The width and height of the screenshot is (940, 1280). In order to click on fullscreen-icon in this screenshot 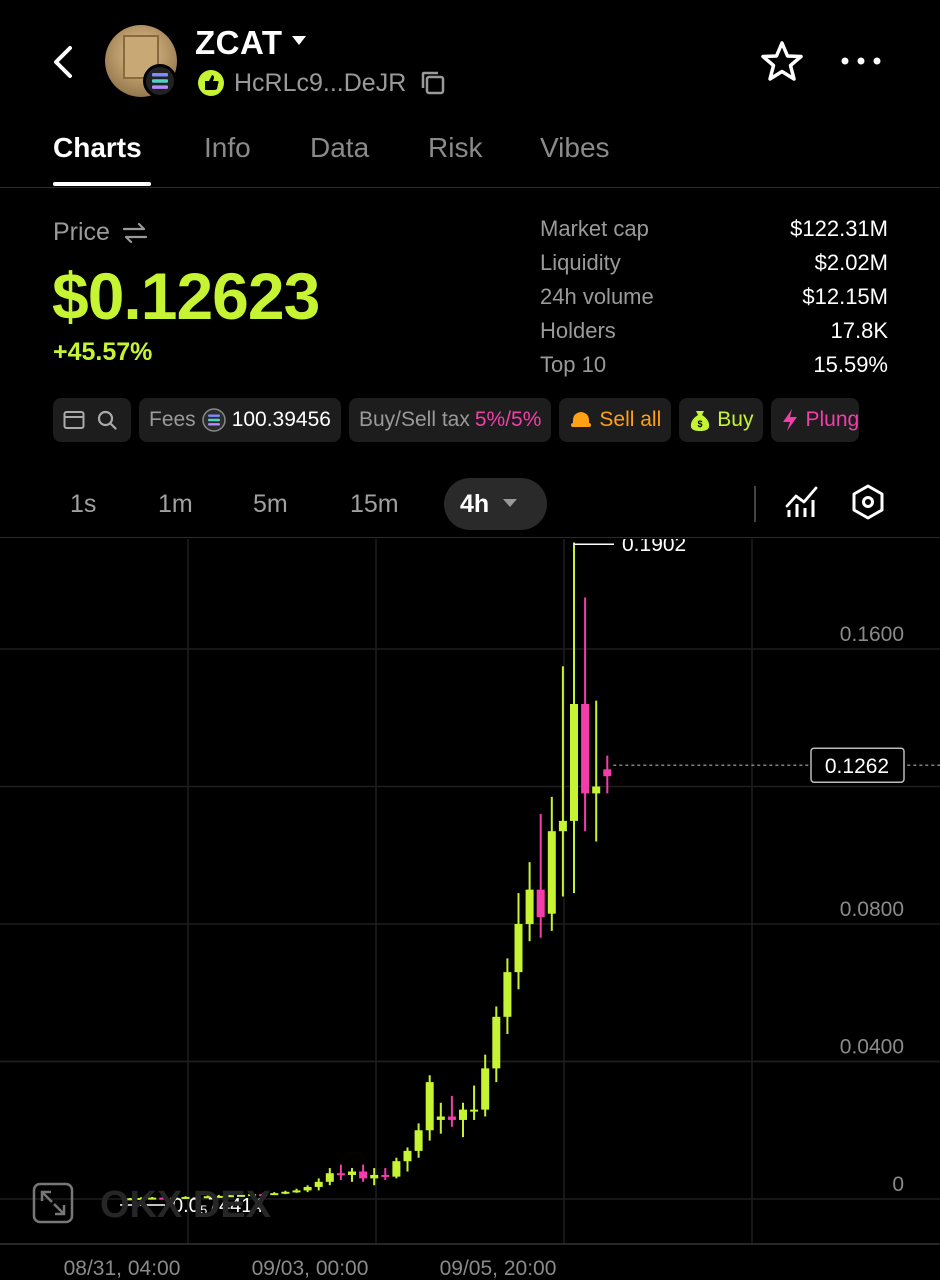, I will do `click(53, 1203)`.